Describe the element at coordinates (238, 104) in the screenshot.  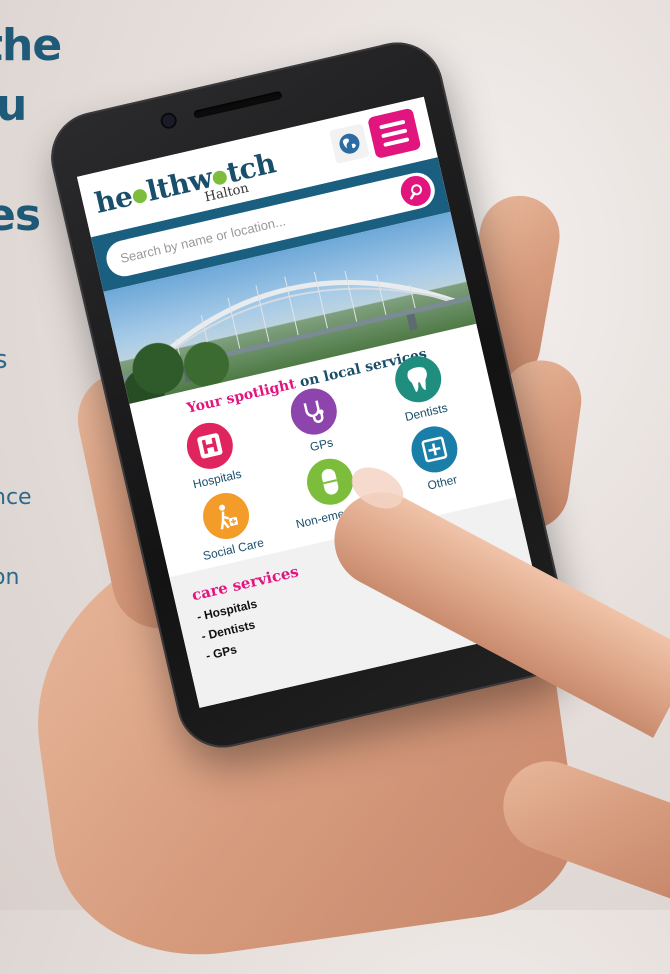
I see `earpiece-speaker` at that location.